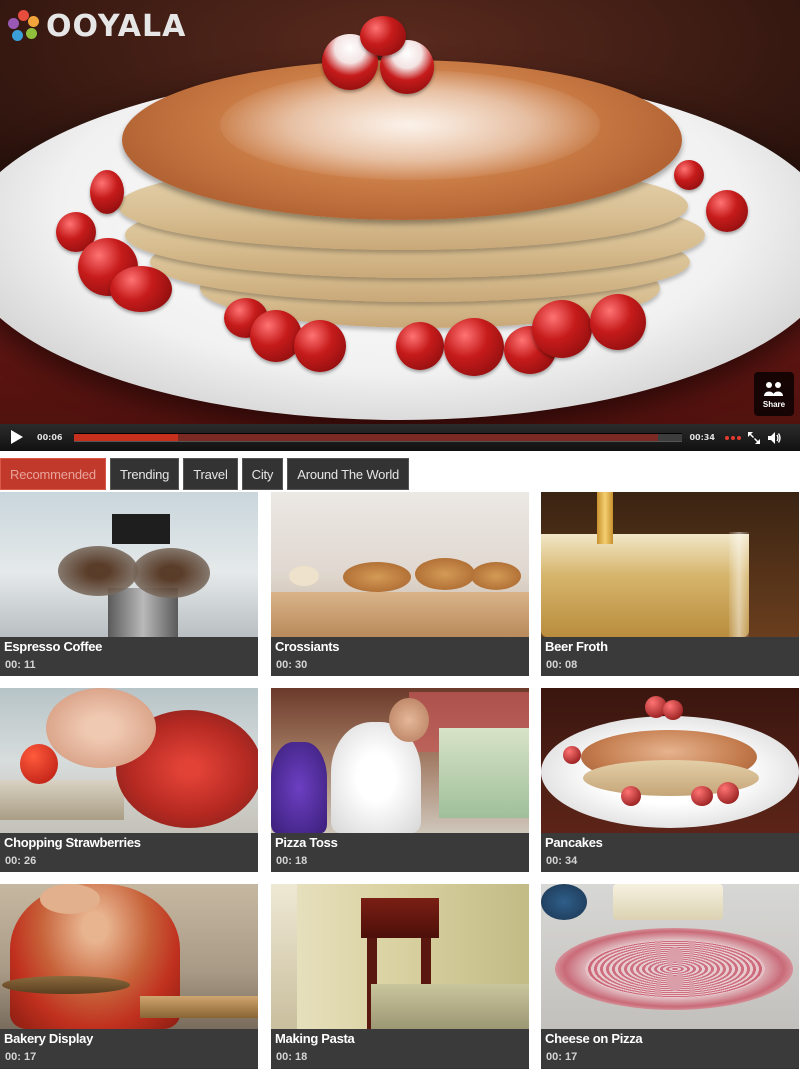  Describe the element at coordinates (50, 437) in the screenshot. I see `current-time: 00:06` at that location.